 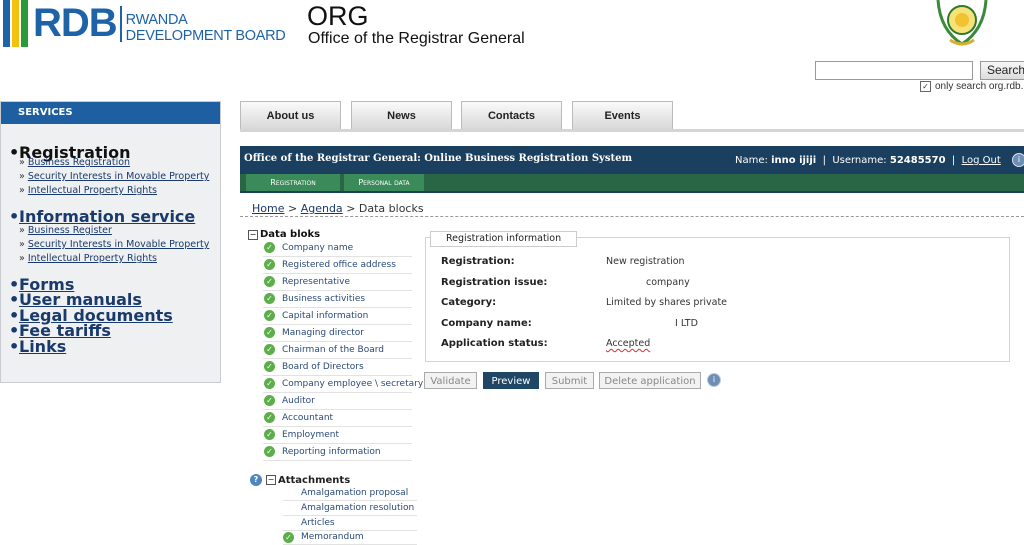 What do you see at coordinates (721, 285) in the screenshot?
I see `registration-row: Registration issue: company` at bounding box center [721, 285].